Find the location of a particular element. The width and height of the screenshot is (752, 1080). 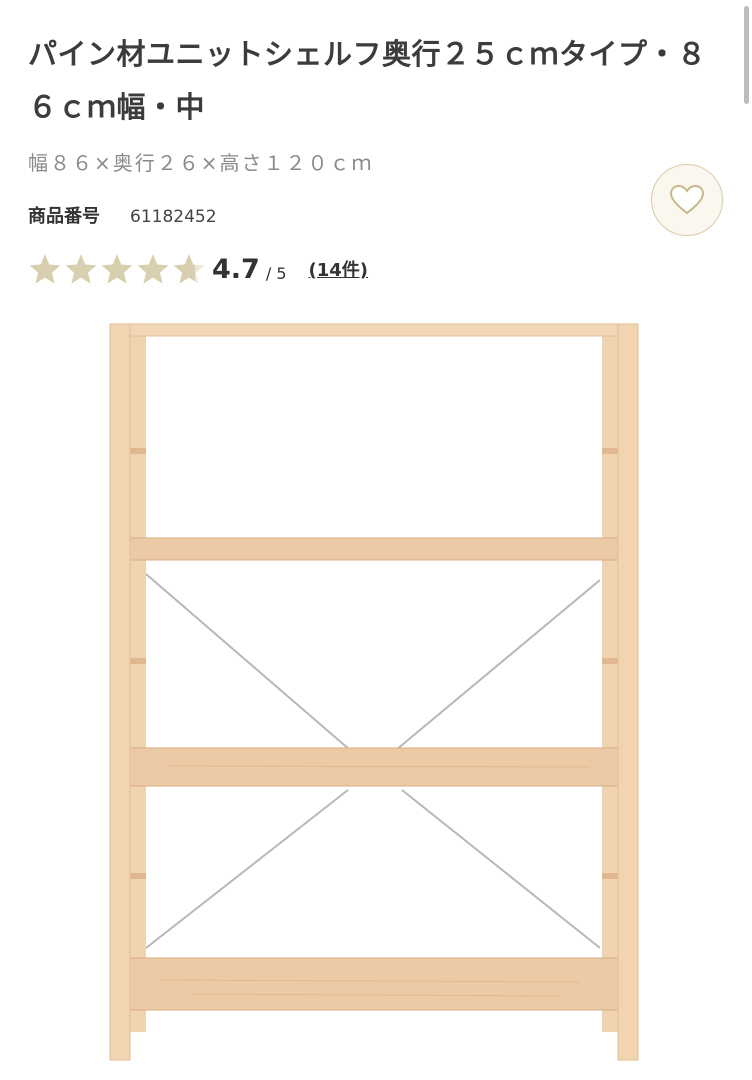

rating-score: 4.7 is located at coordinates (236, 269).